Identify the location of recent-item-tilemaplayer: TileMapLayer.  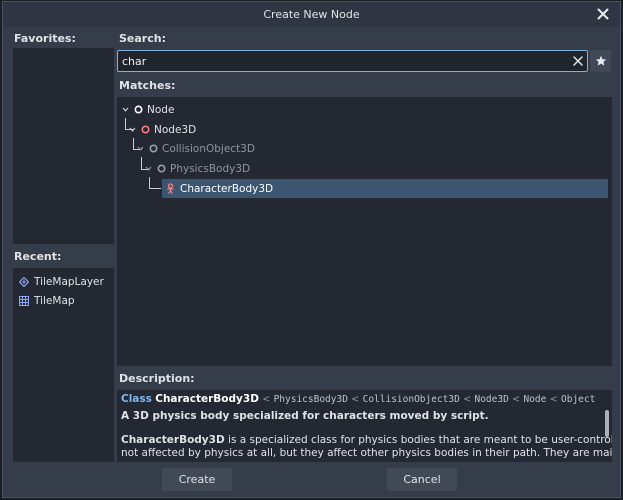
(63, 281).